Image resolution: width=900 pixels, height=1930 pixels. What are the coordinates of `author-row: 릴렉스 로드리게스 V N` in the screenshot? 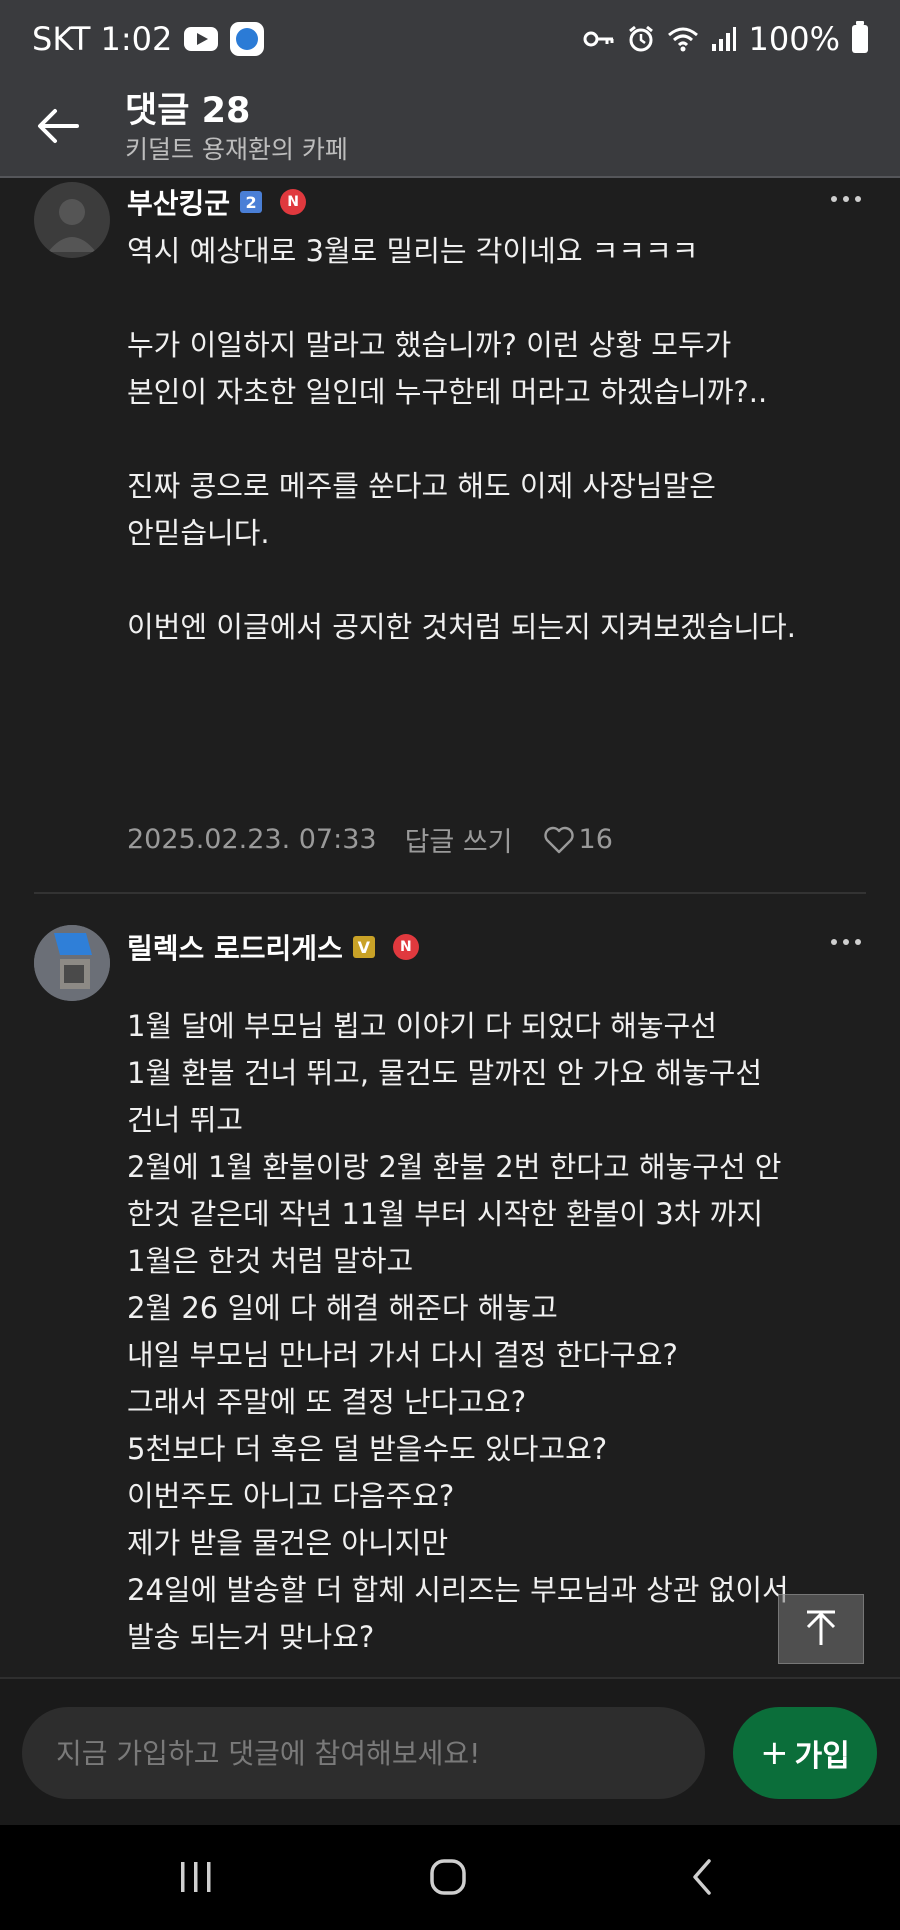 It's located at (273, 947).